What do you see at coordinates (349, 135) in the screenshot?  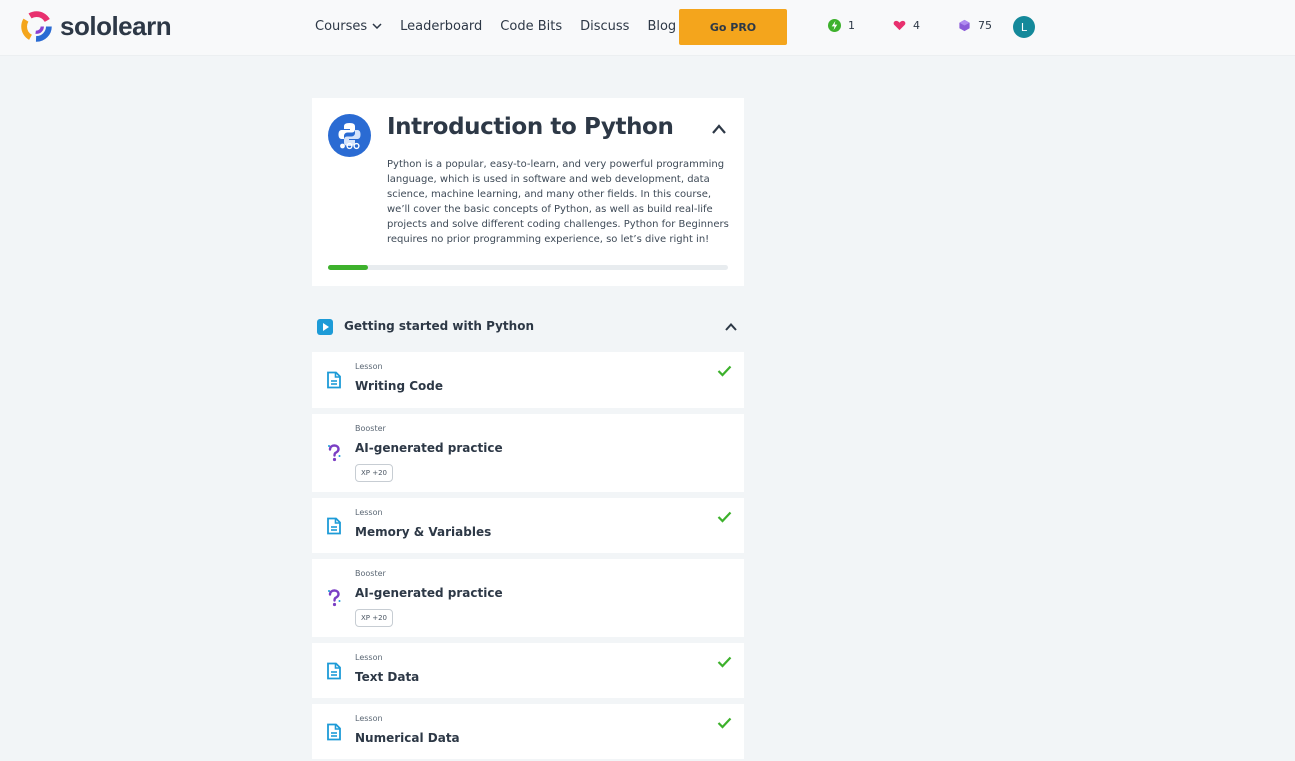 I see `python-course-icon` at bounding box center [349, 135].